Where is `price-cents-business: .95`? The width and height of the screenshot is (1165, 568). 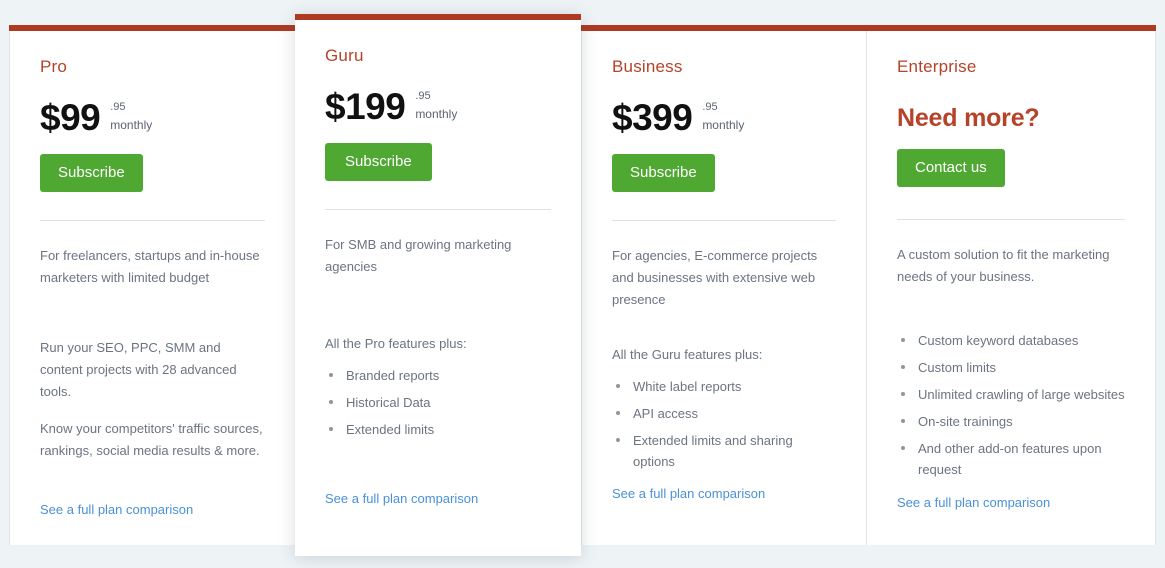 price-cents-business: .95 is located at coordinates (710, 107).